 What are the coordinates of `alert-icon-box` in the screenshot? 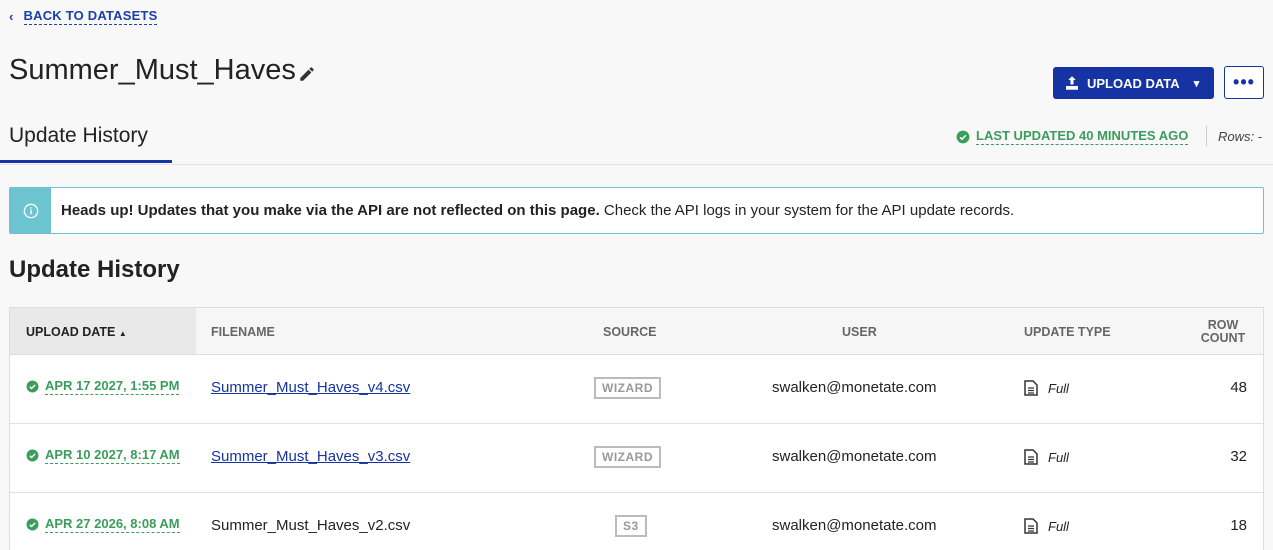 It's located at (30, 210).